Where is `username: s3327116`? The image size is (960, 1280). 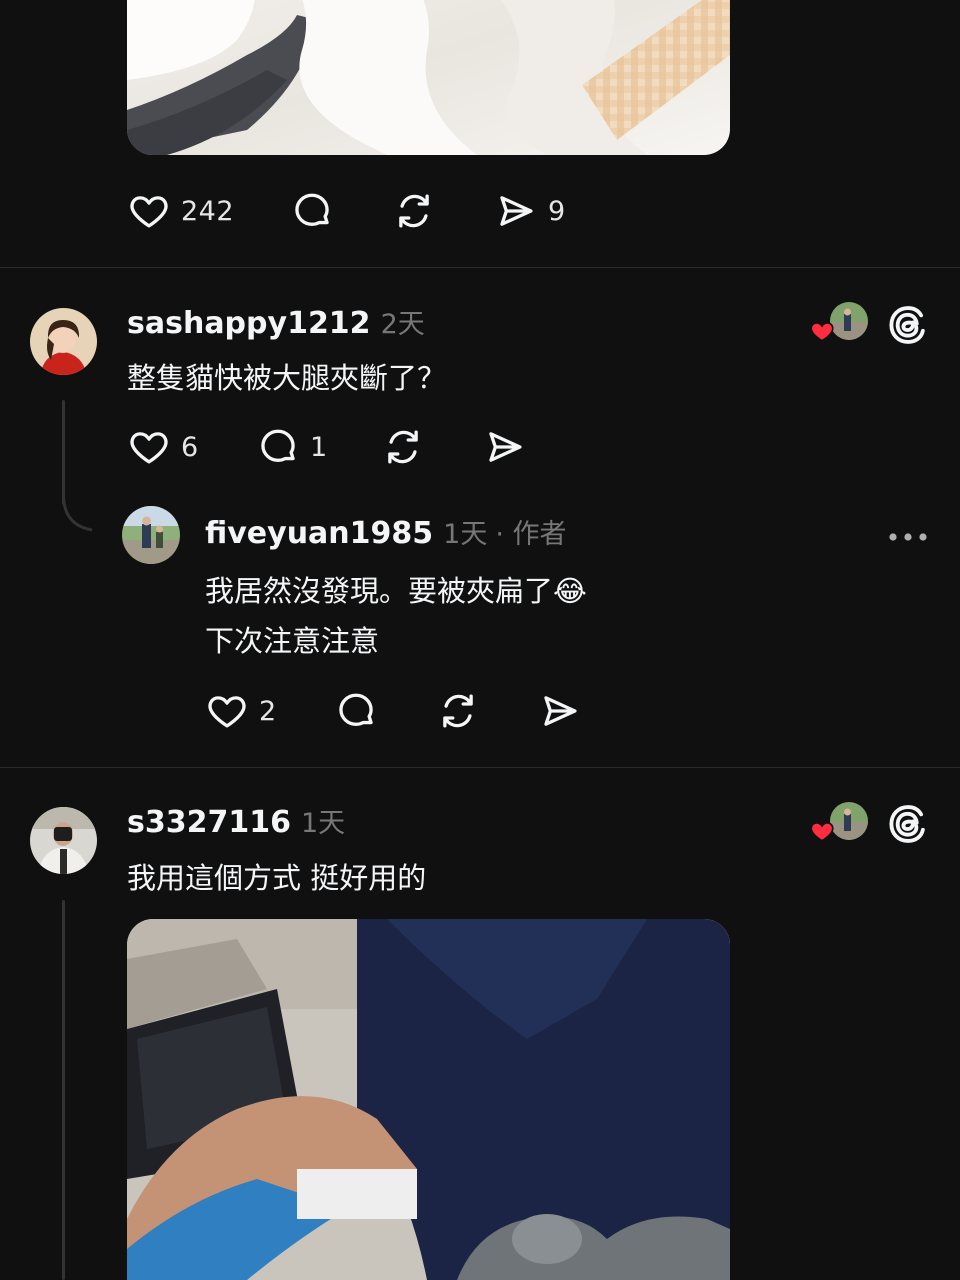 username: s3327116 is located at coordinates (209, 822).